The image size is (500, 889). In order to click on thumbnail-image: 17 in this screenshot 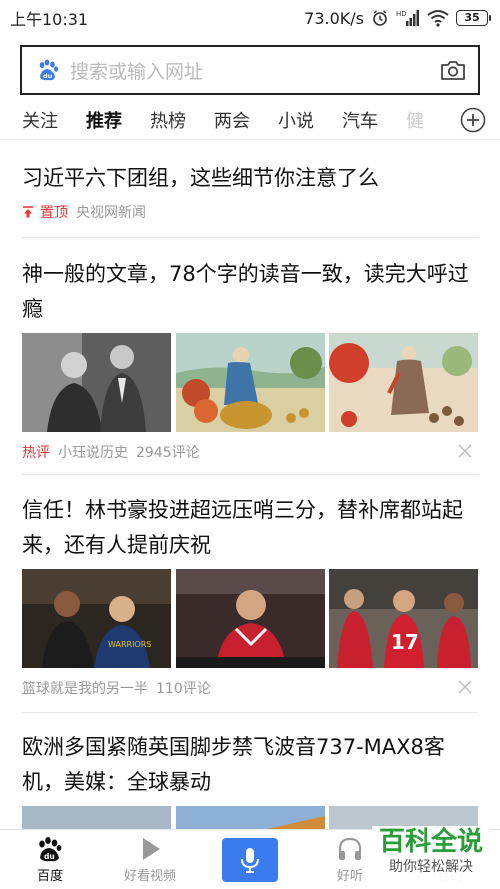, I will do `click(403, 618)`.